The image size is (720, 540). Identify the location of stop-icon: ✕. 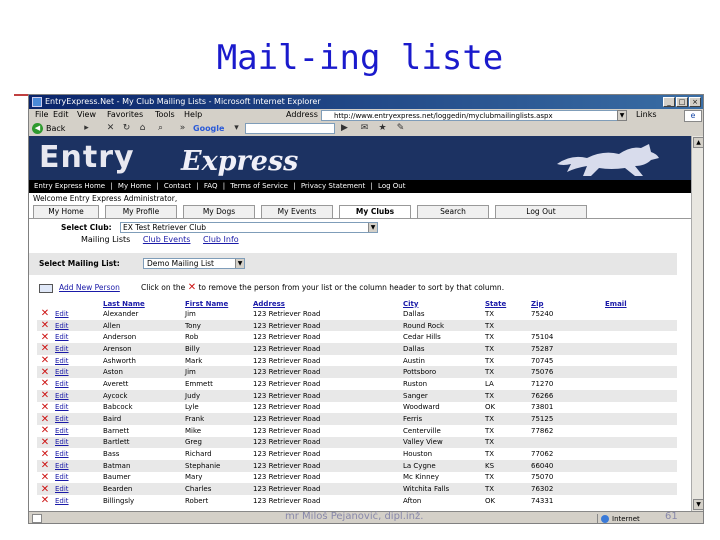
(110, 128).